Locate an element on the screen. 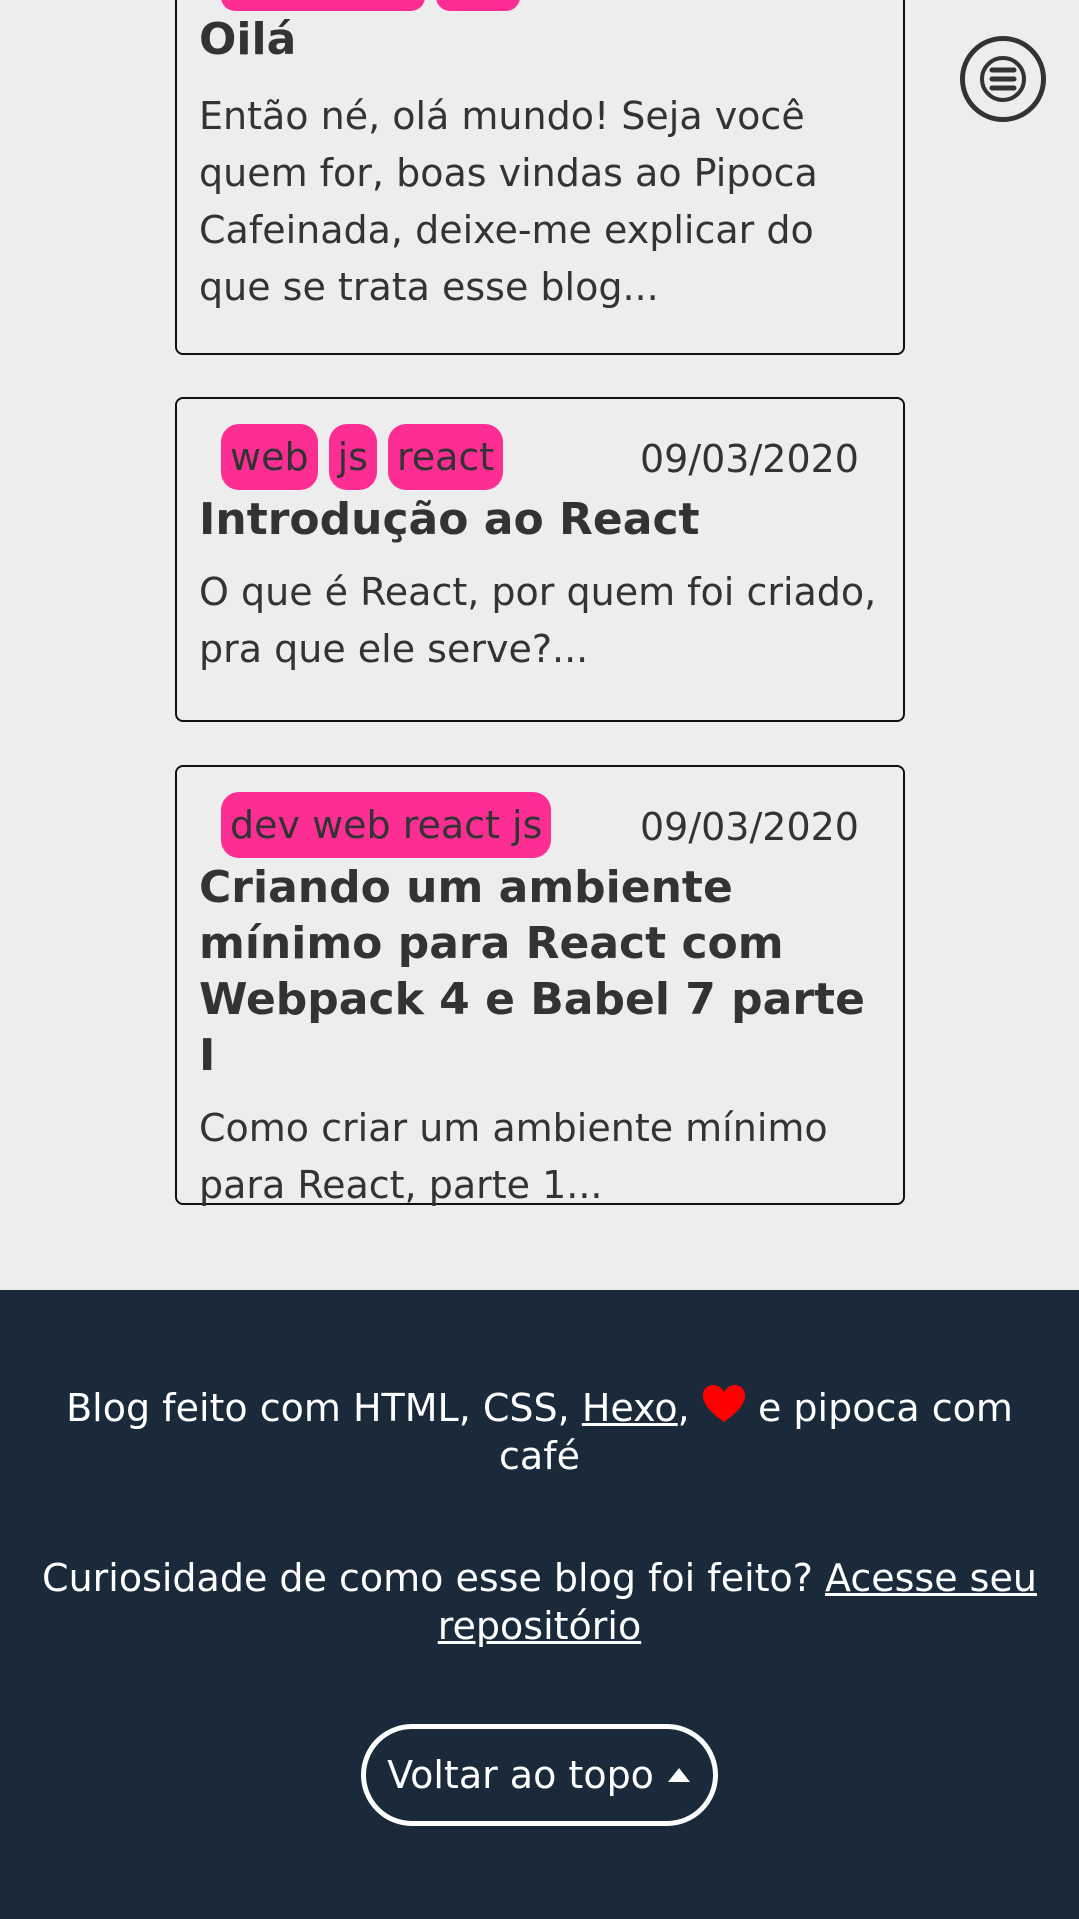  back-to-top-button: Voltar ao topo is located at coordinates (539, 1775).